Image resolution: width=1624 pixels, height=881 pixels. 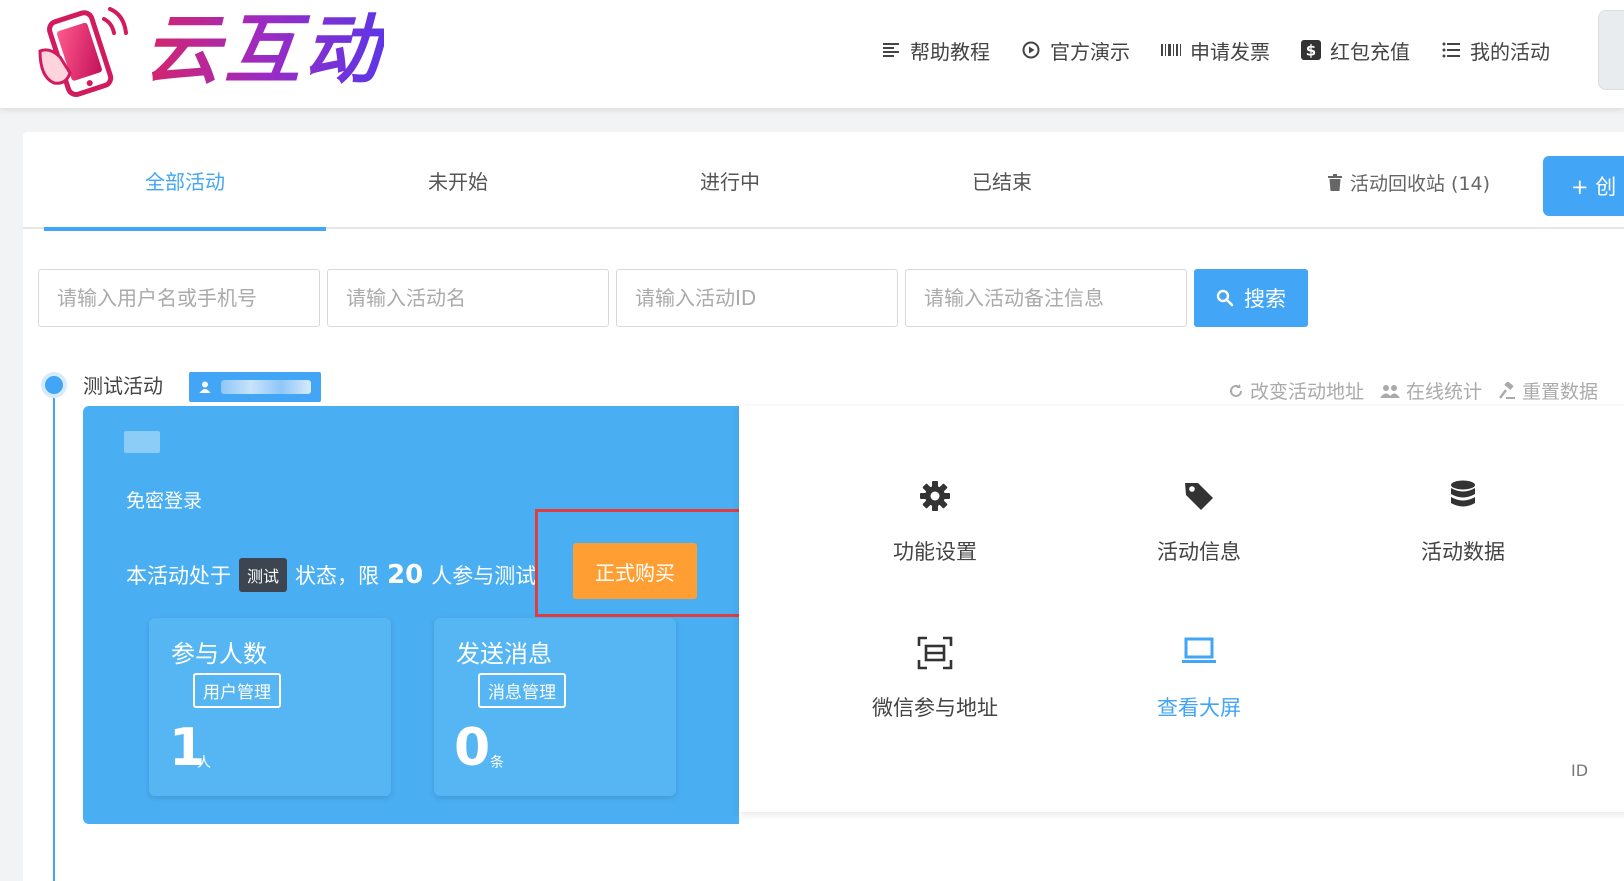 What do you see at coordinates (935, 708) in the screenshot?
I see `function-label: 微信参与地址` at bounding box center [935, 708].